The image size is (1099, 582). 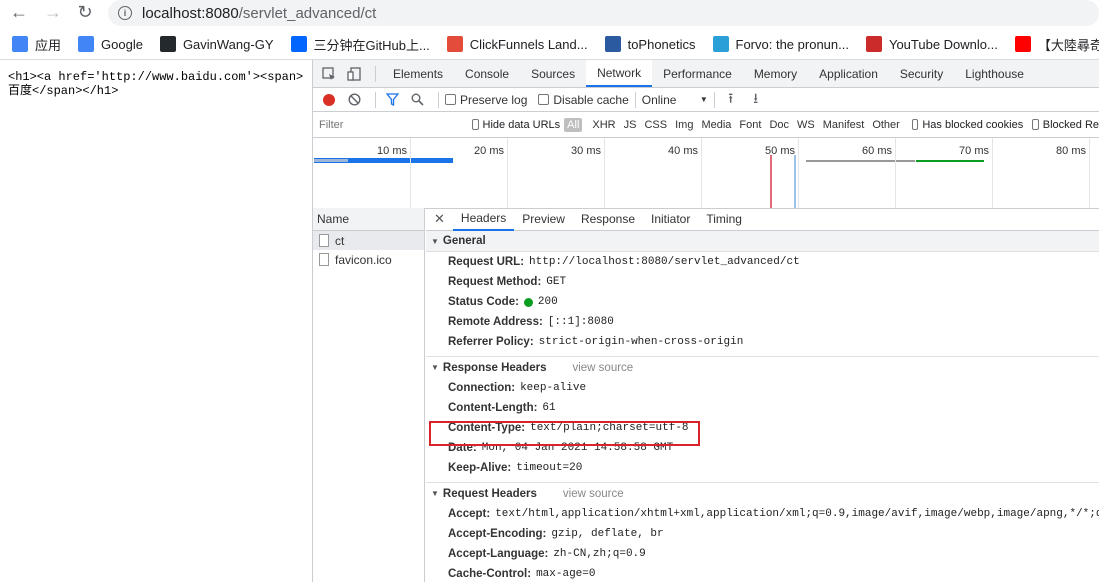 I want to click on header-key: Remote Address:, so click(x=495, y=322).